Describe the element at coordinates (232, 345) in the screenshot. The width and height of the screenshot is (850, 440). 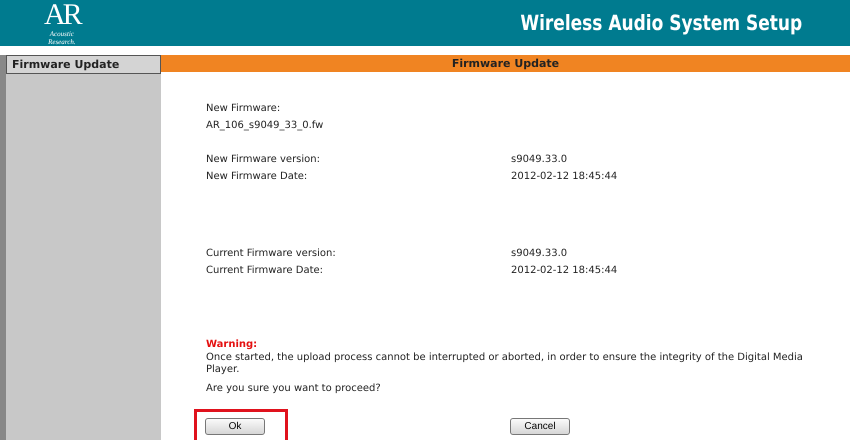
I see `warning-title: Warning:` at that location.